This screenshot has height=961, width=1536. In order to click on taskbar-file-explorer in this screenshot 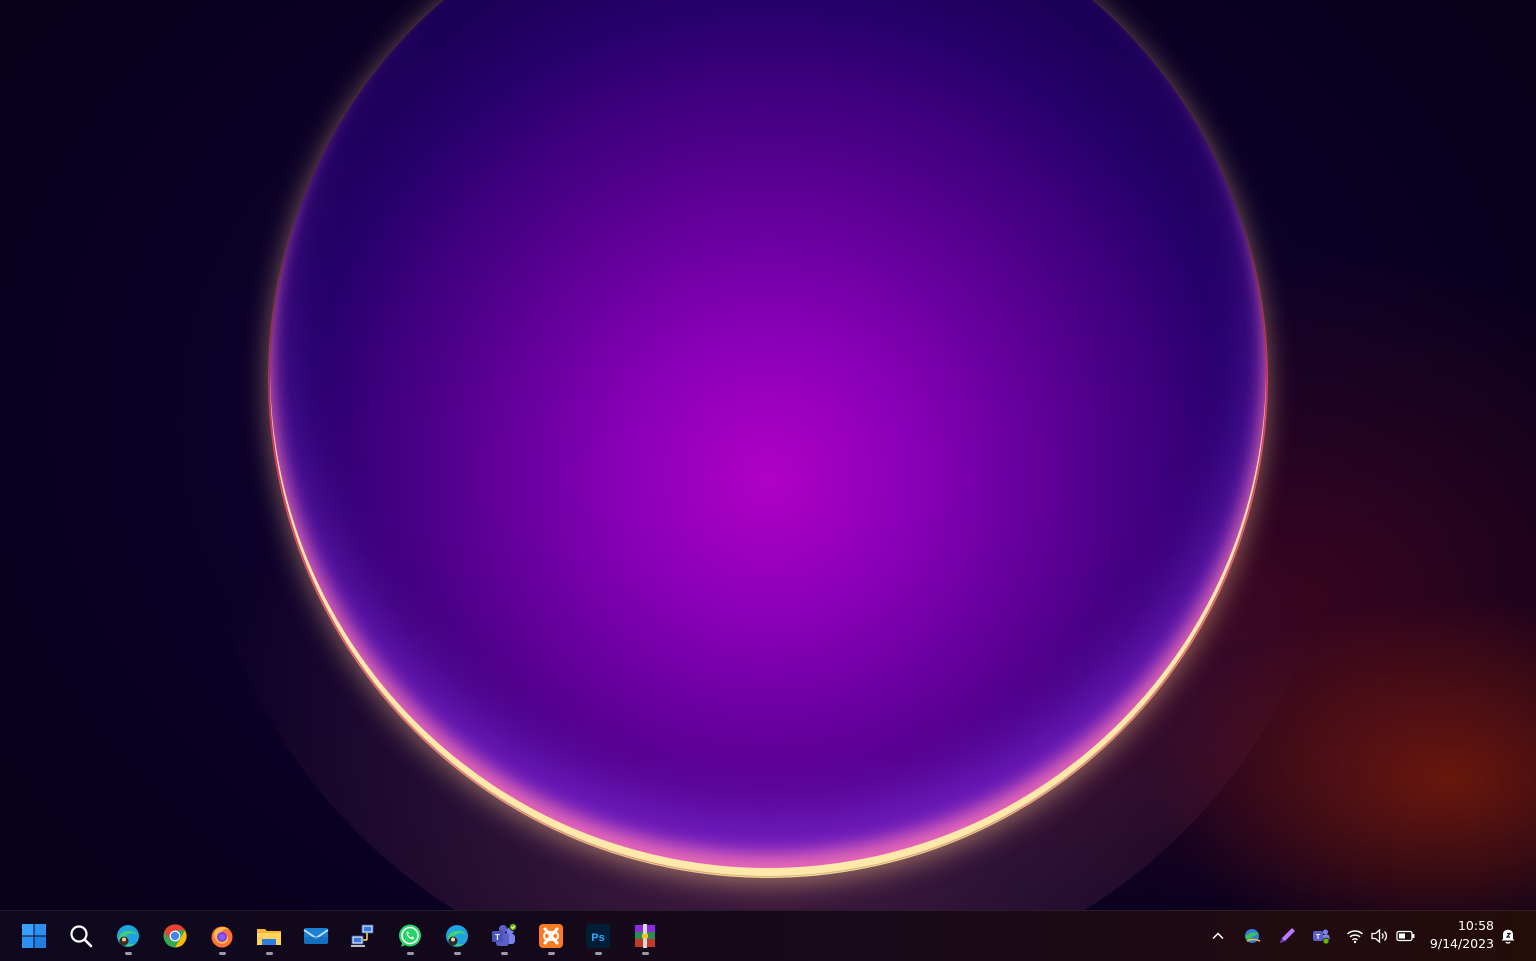, I will do `click(269, 936)`.